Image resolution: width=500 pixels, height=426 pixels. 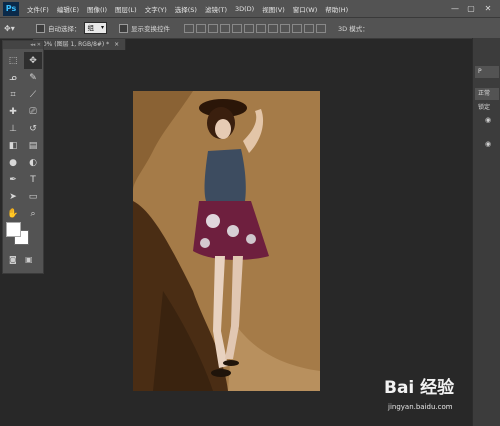 I want to click on auto-select-label: 自动选择：, so click(x=64, y=29).